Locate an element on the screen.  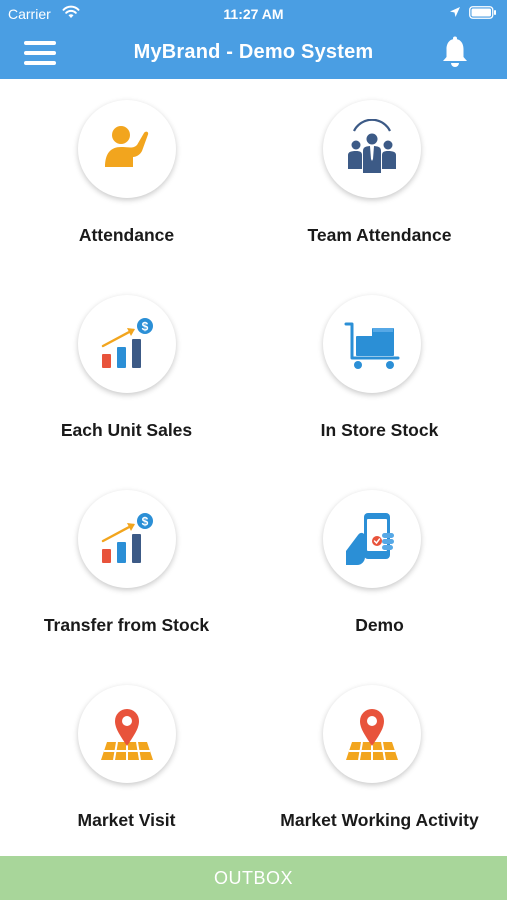
status-bar: Carrier 11:27 AM is located at coordinates (253, 14).